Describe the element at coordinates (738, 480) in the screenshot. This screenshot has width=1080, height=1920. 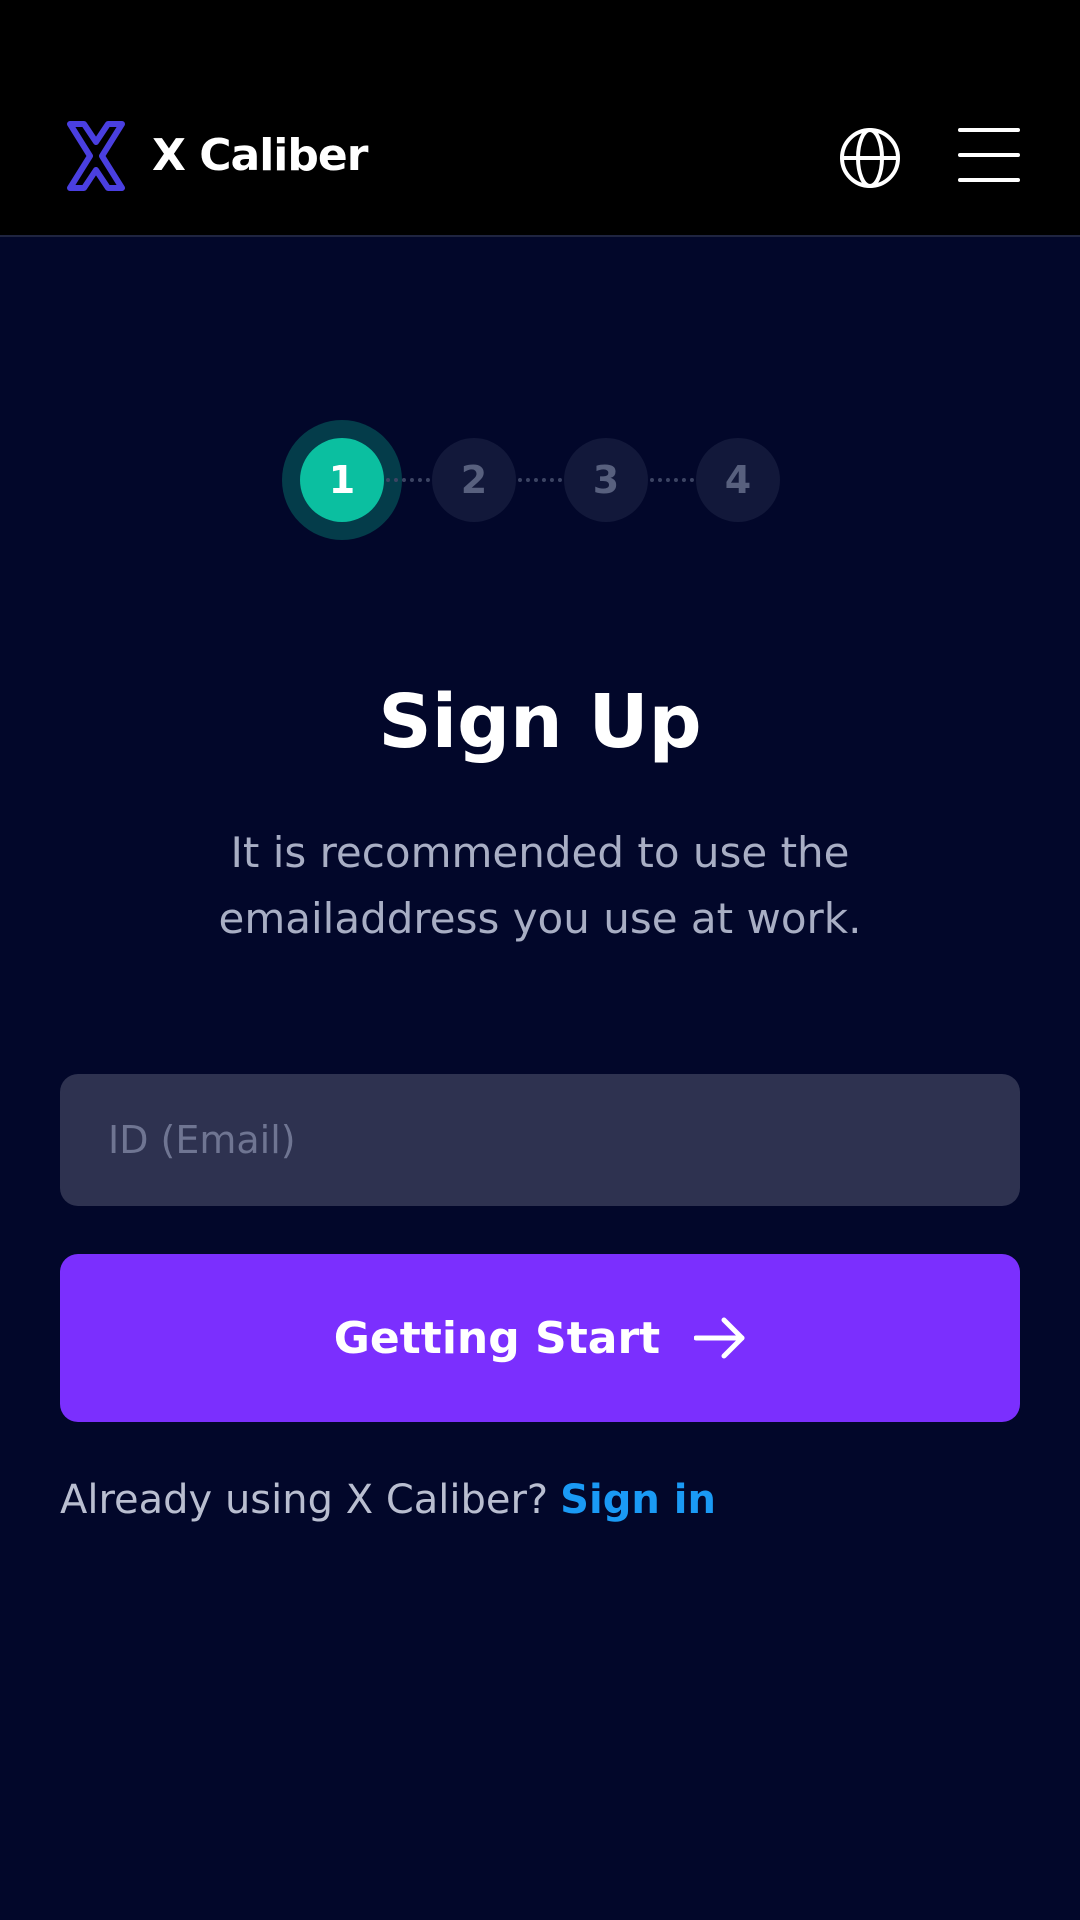
I see `step-4: 4` at that location.